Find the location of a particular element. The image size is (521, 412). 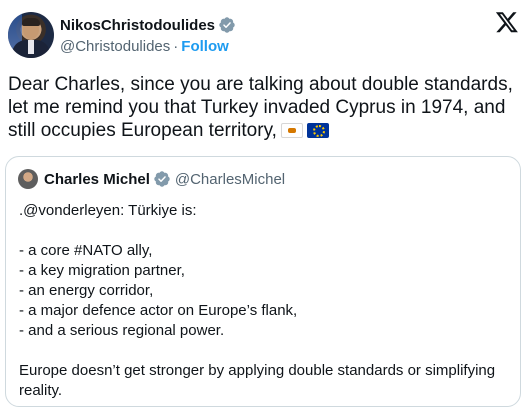

author-name-row: NikosChristodoulides is located at coordinates (148, 25).